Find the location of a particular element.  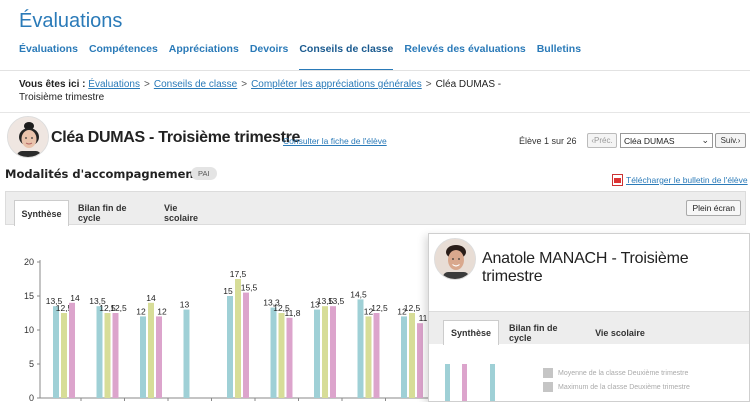

nav-devoirs: Devoirs is located at coordinates (269, 57).